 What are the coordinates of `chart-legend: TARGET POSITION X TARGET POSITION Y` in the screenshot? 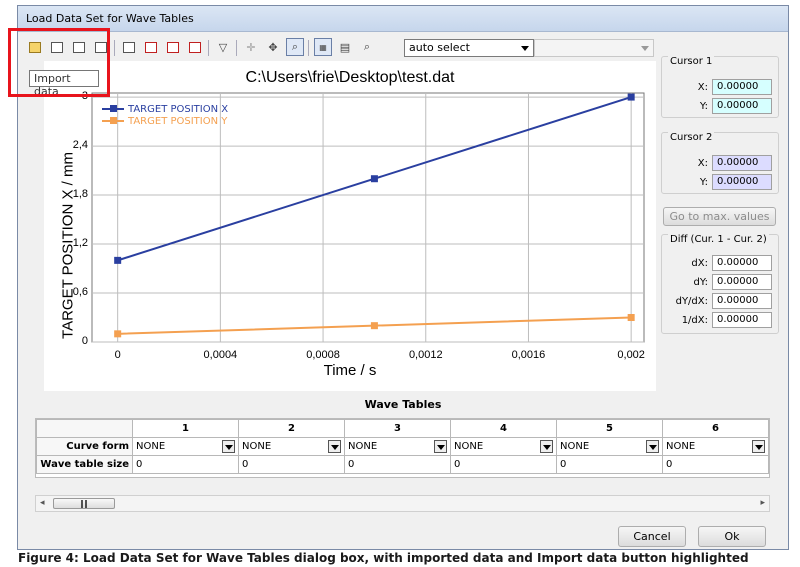 It's located at (165, 115).